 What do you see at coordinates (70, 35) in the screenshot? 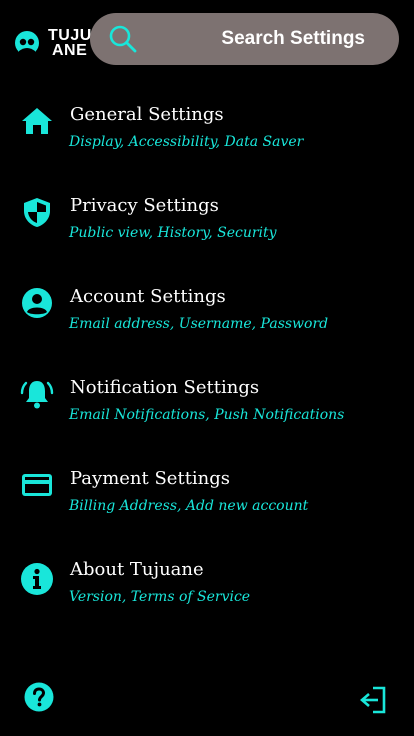
I see `logo-text-line1: TUJU` at bounding box center [70, 35].